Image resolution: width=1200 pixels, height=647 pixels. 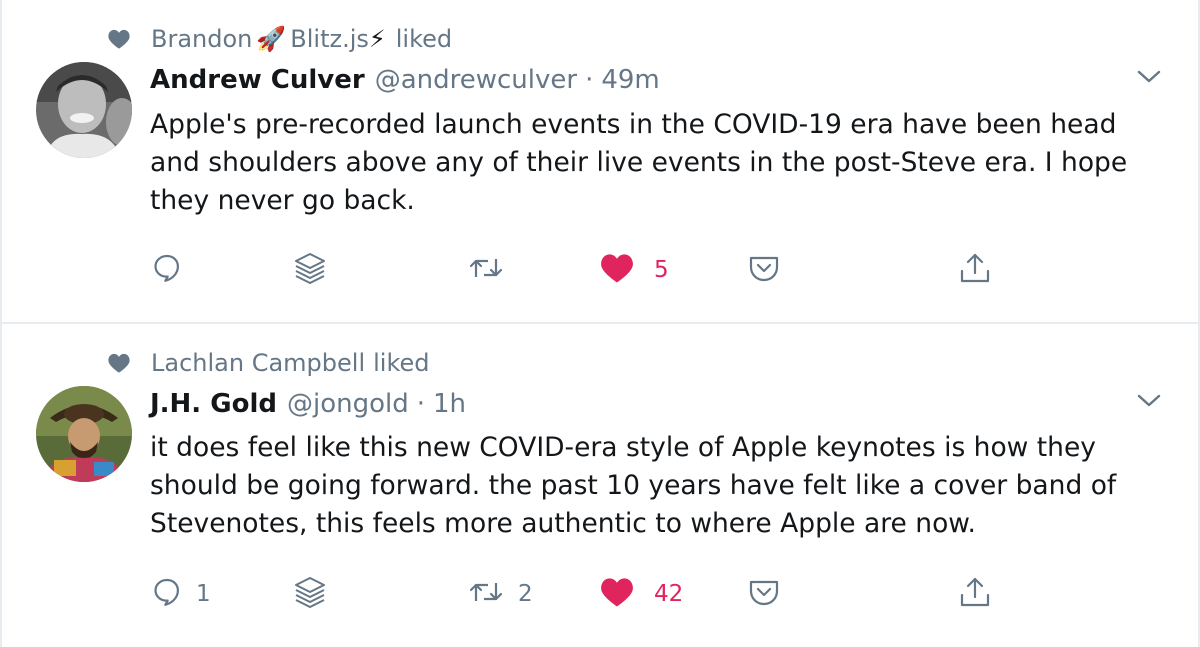 I want to click on tweet-header: Andrew Culver @andrewculver · 49m, so click(x=405, y=80).